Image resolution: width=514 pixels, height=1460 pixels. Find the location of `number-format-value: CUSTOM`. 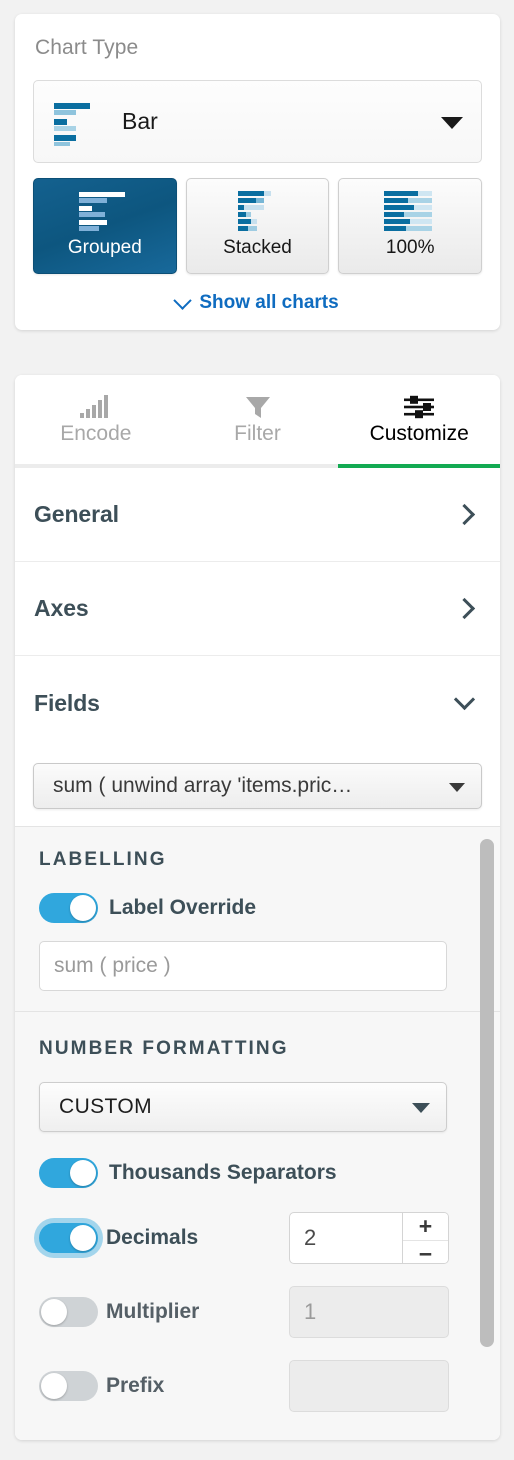

number-format-value: CUSTOM is located at coordinates (106, 1106).